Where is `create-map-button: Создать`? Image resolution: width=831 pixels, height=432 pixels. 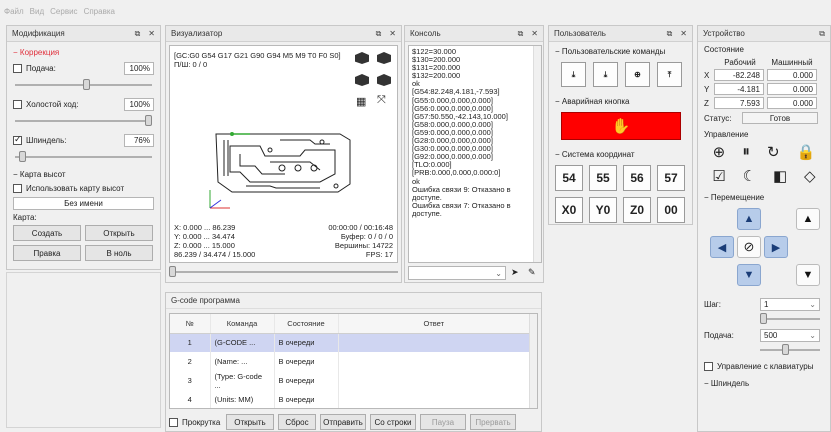 create-map-button: Создать is located at coordinates (47, 233).